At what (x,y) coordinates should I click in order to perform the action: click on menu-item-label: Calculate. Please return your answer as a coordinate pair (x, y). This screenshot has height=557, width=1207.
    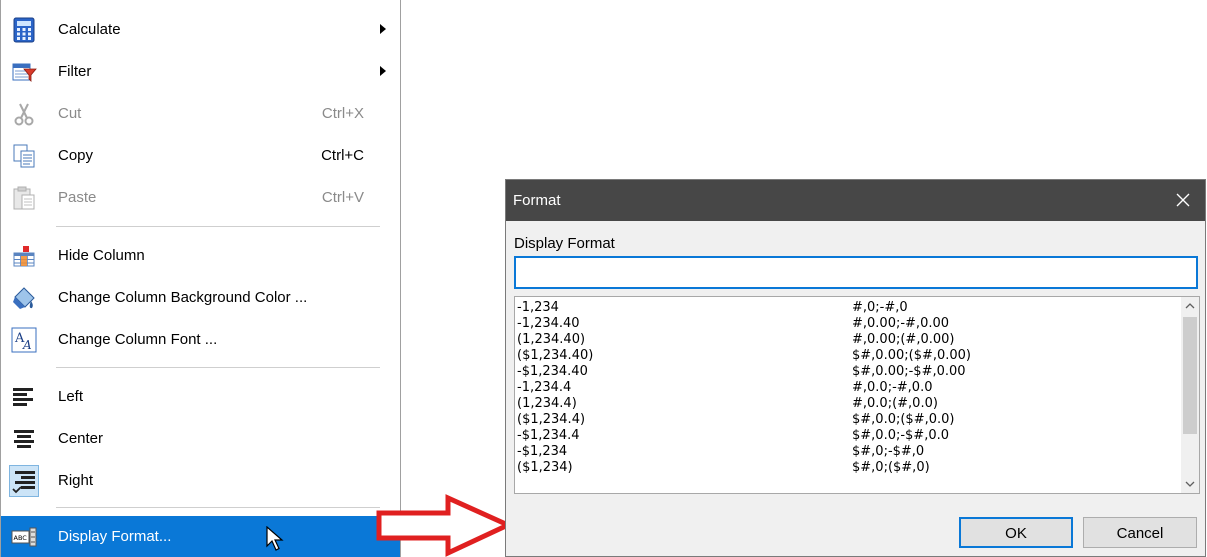
    Looking at the image, I should click on (89, 29).